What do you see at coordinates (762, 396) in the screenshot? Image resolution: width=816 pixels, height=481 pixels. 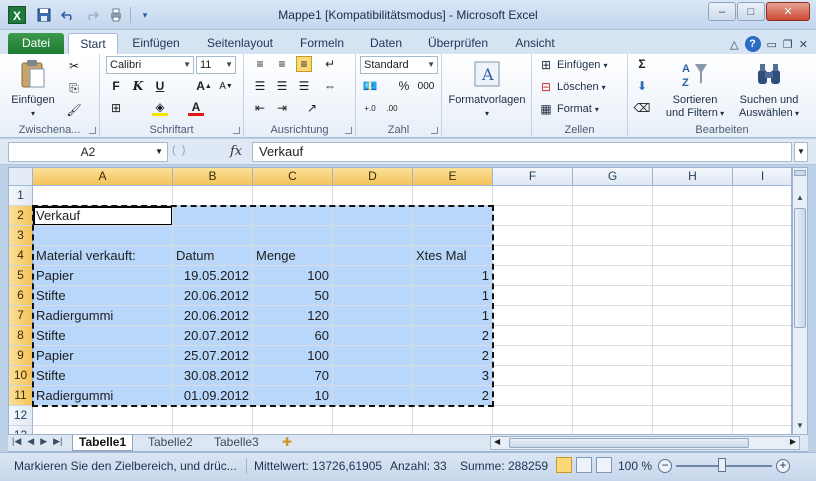 I see `cell-i11` at bounding box center [762, 396].